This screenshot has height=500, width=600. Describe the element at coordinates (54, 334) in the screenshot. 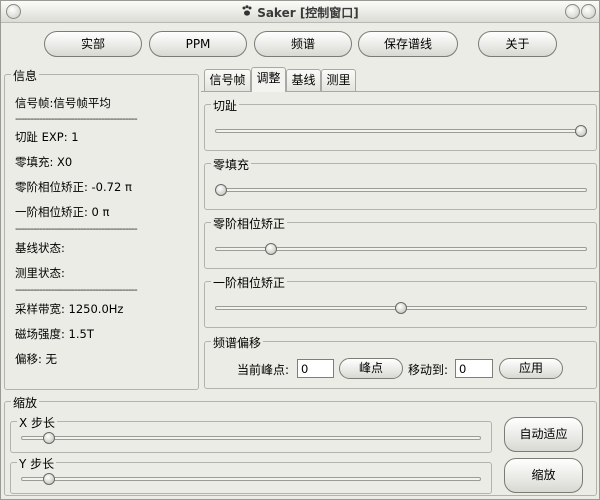

I see `info-field: 磁场强度: 1.5T` at that location.